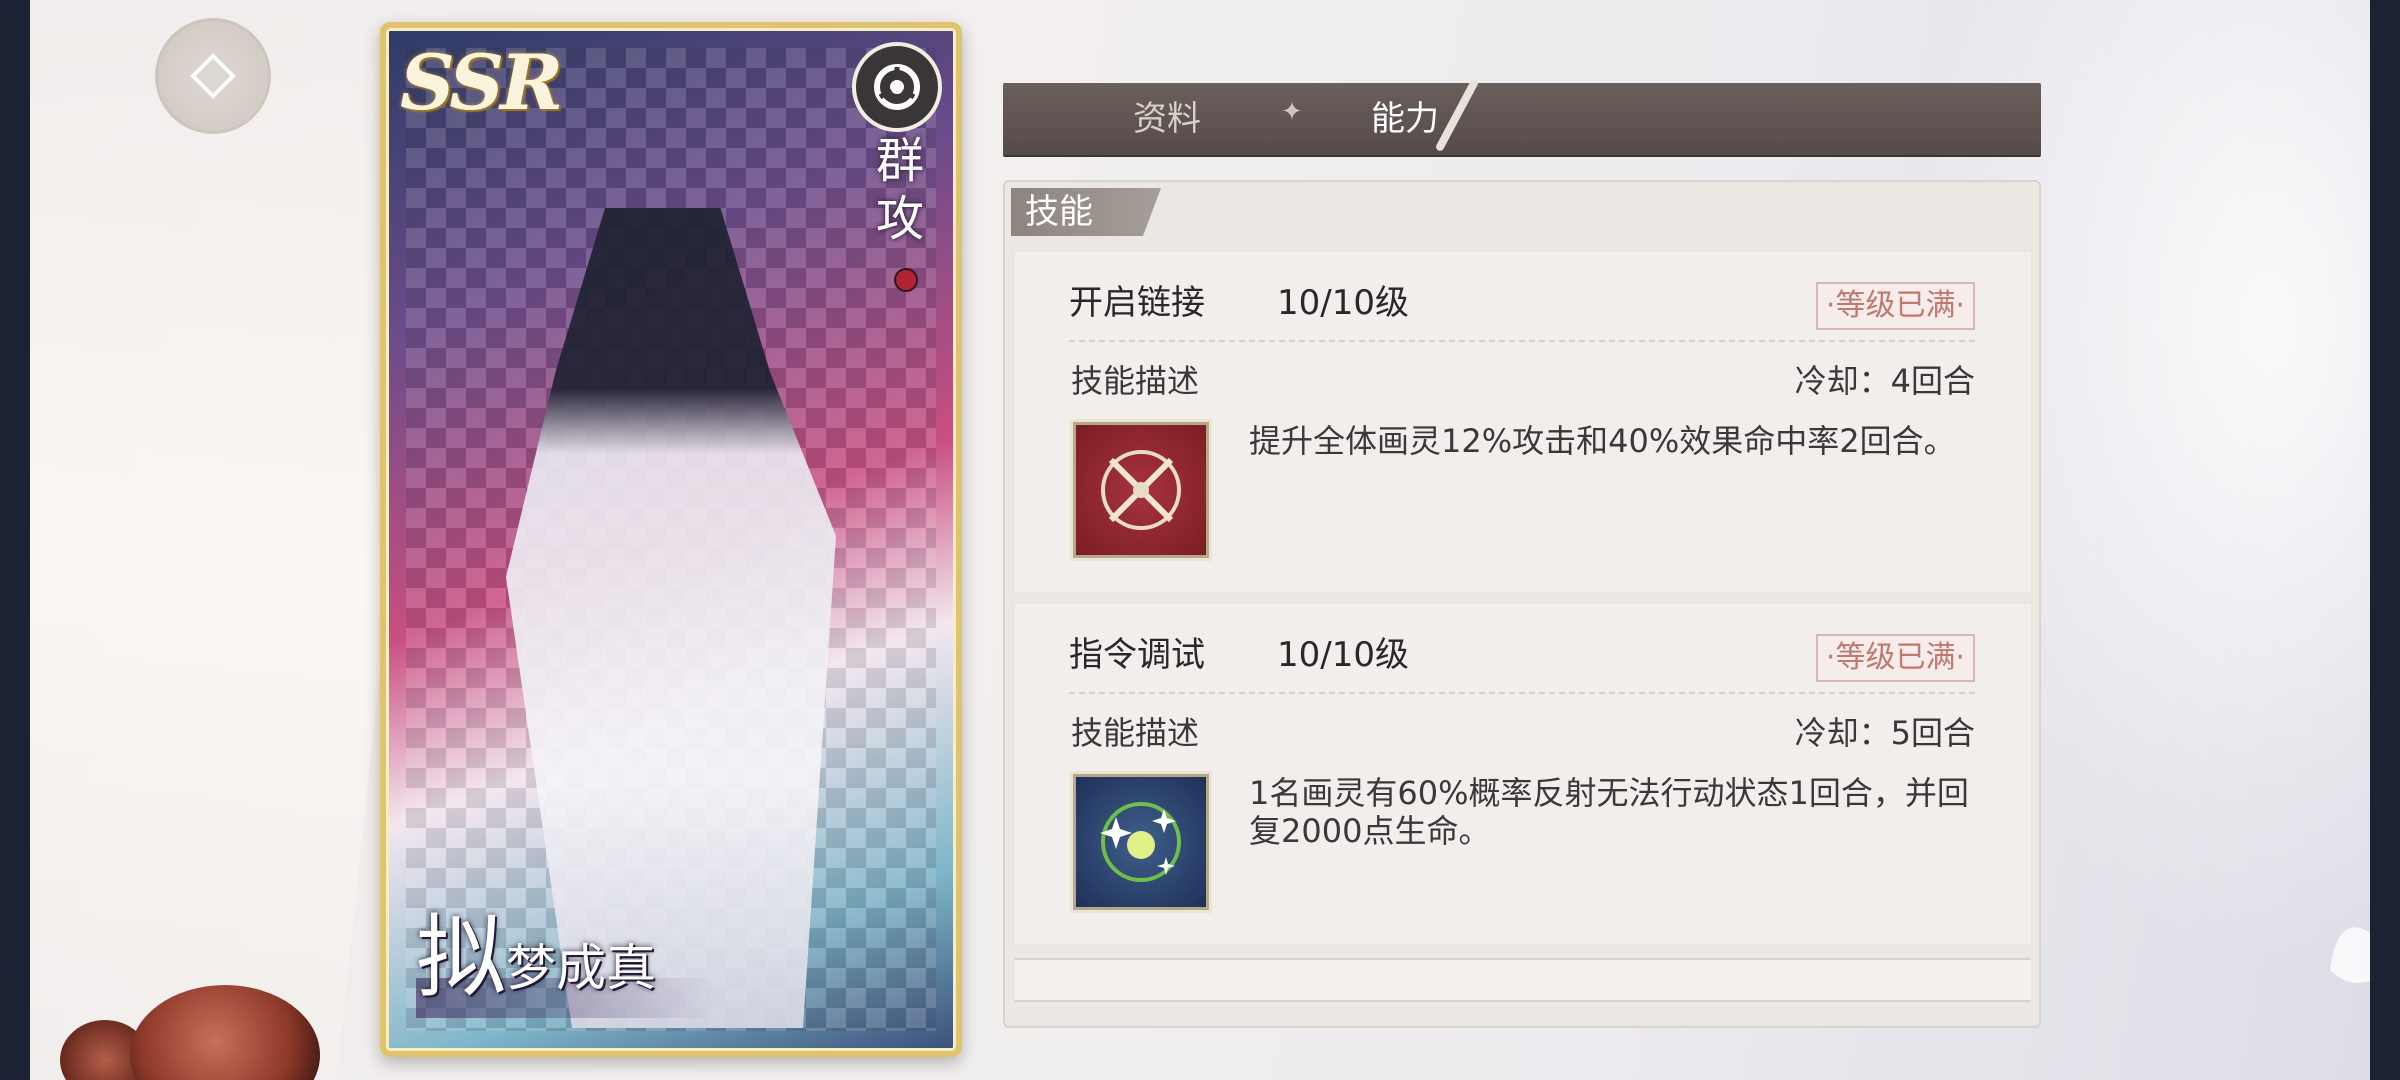  I want to click on group-attack-icon, so click(897, 87).